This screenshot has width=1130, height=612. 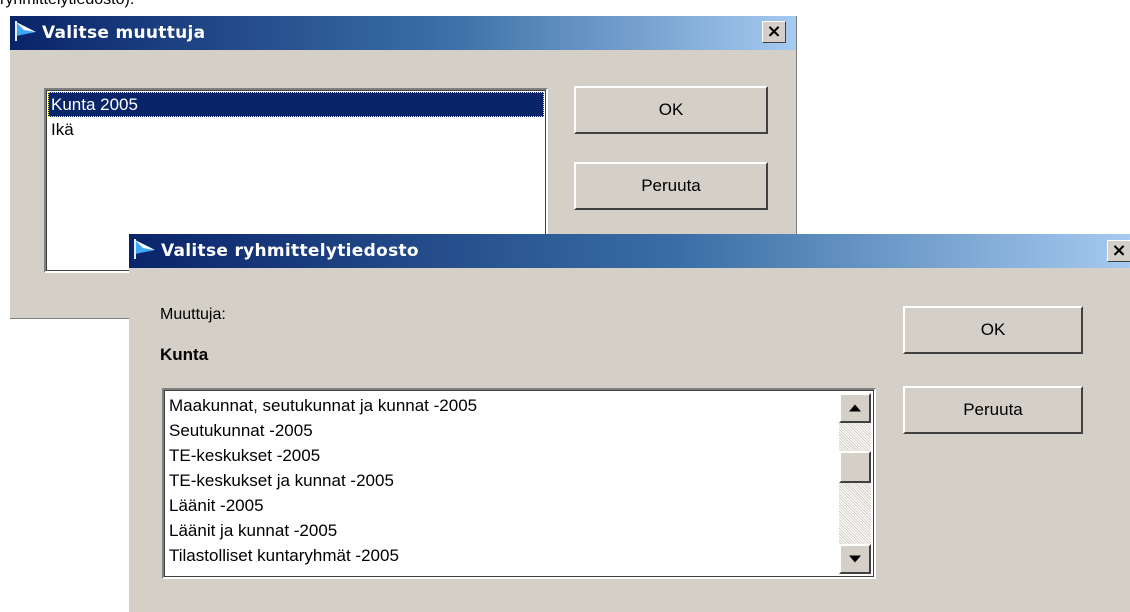 I want to click on dialog-titlebar: Valitse muuttuja ×, so click(x=403, y=33).